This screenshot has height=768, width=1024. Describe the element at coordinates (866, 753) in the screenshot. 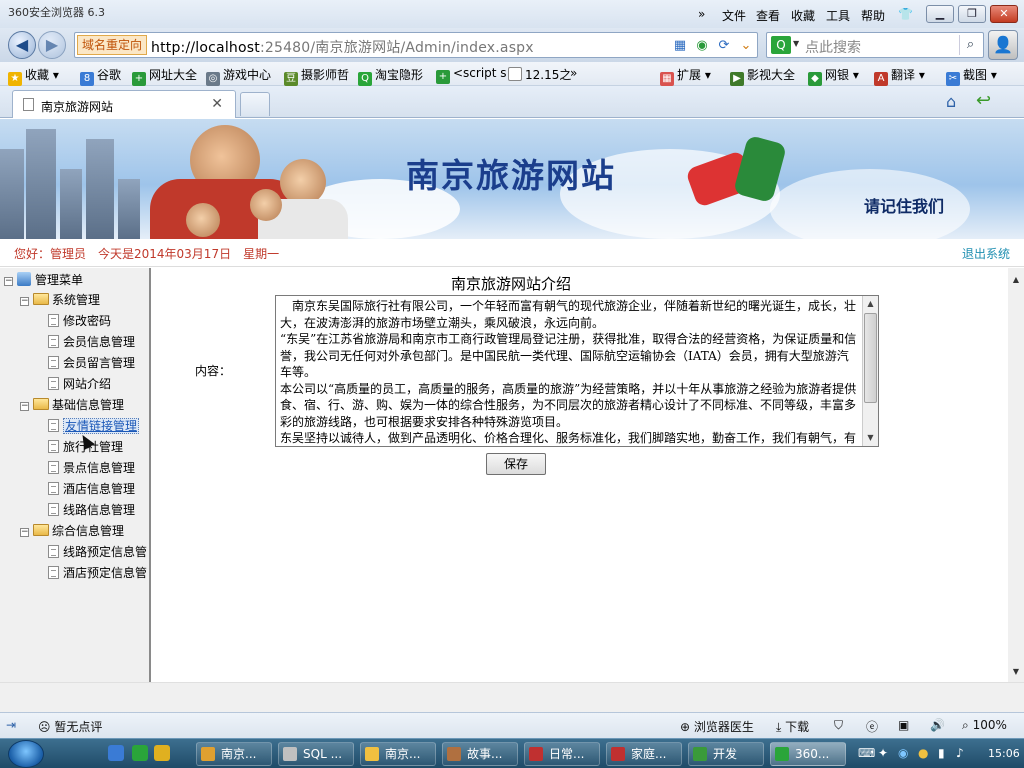

I see `keyboard-icon: ⌨` at that location.